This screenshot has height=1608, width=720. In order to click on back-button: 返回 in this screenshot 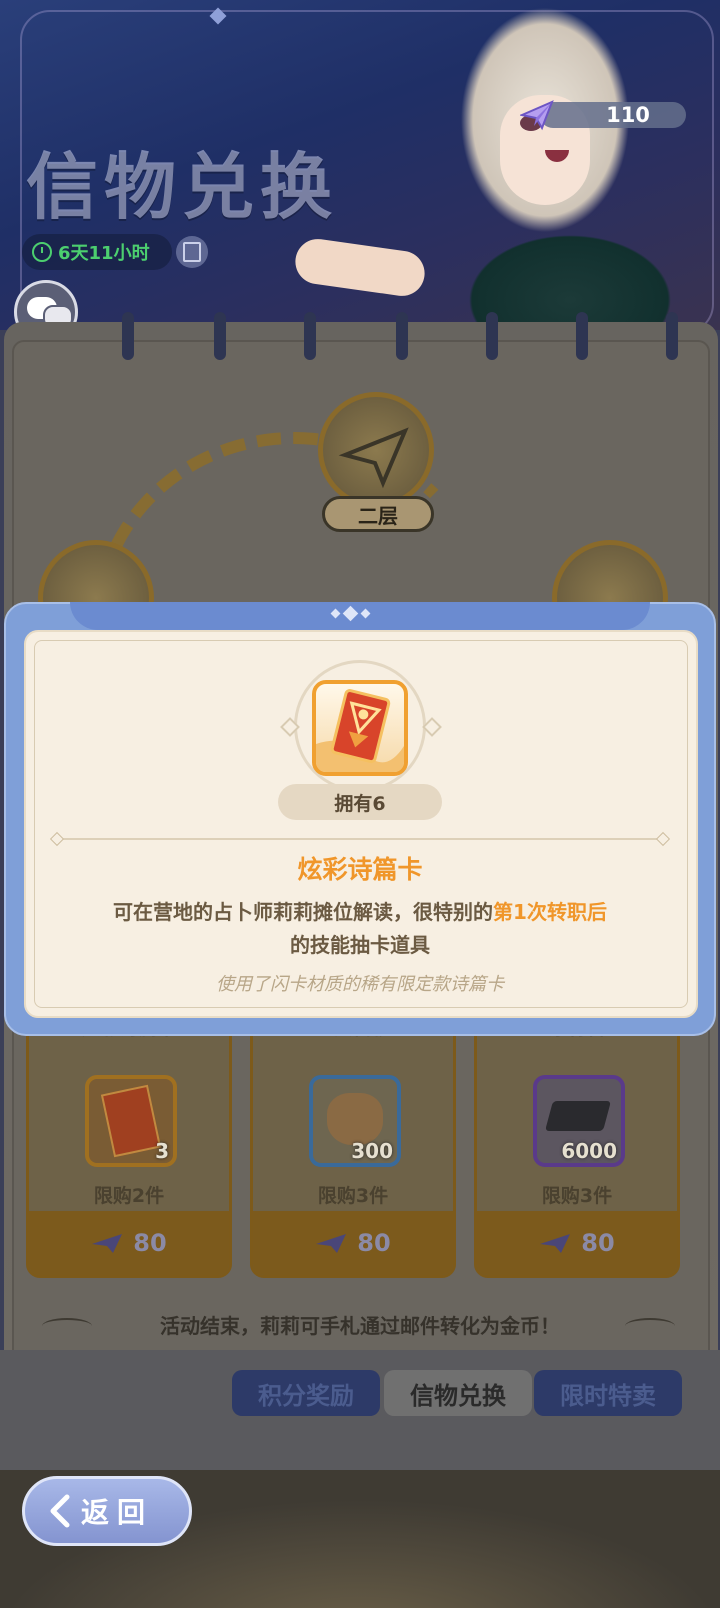, I will do `click(107, 1511)`.